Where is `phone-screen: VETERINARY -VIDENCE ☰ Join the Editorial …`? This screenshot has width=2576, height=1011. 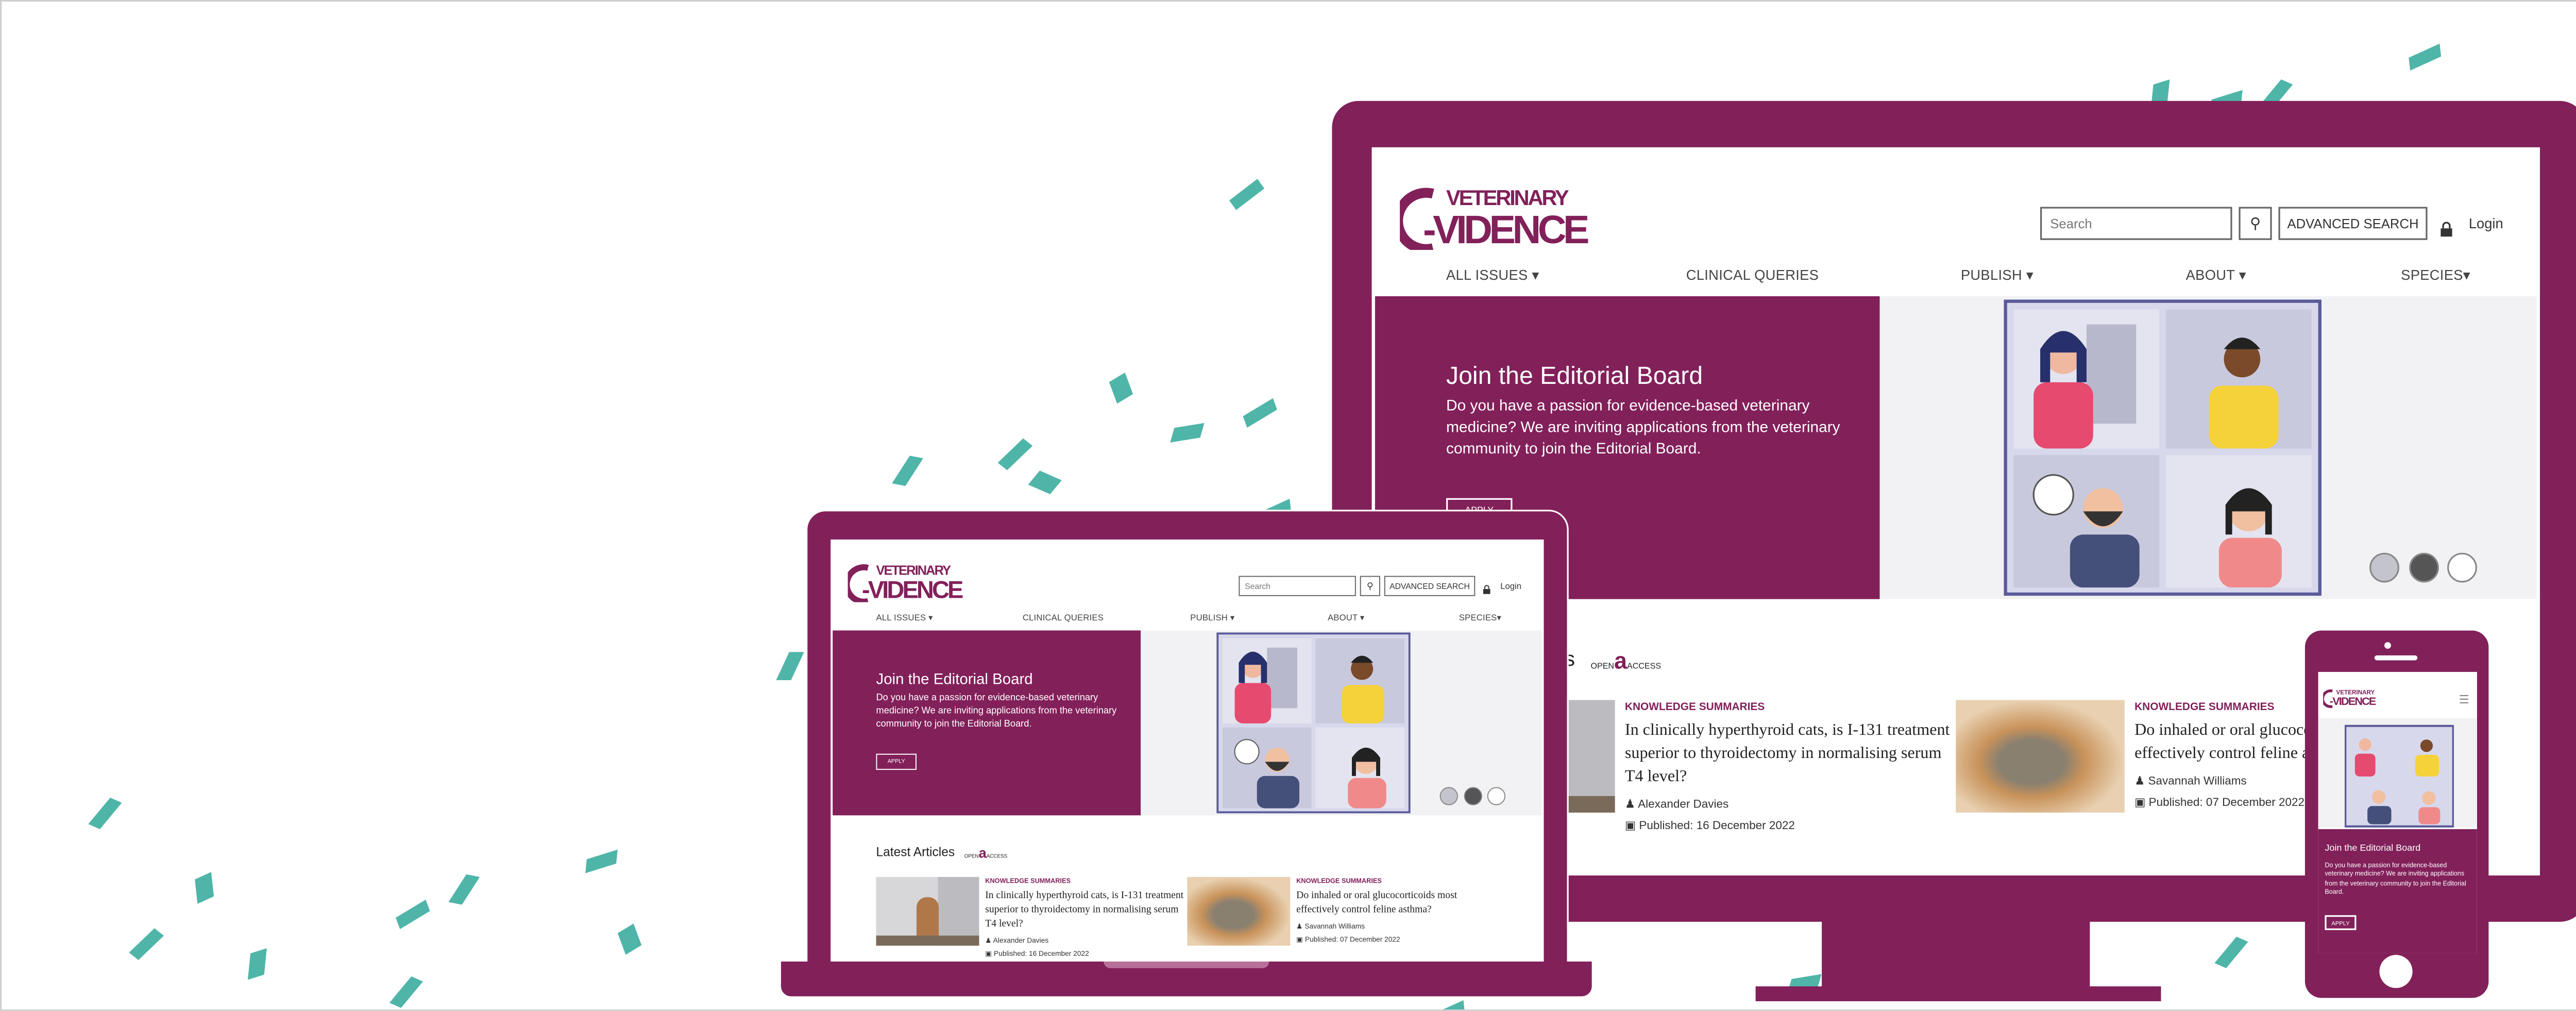
phone-screen: VETERINARY -VIDENCE ☰ Join the Editorial … is located at coordinates (2397, 812).